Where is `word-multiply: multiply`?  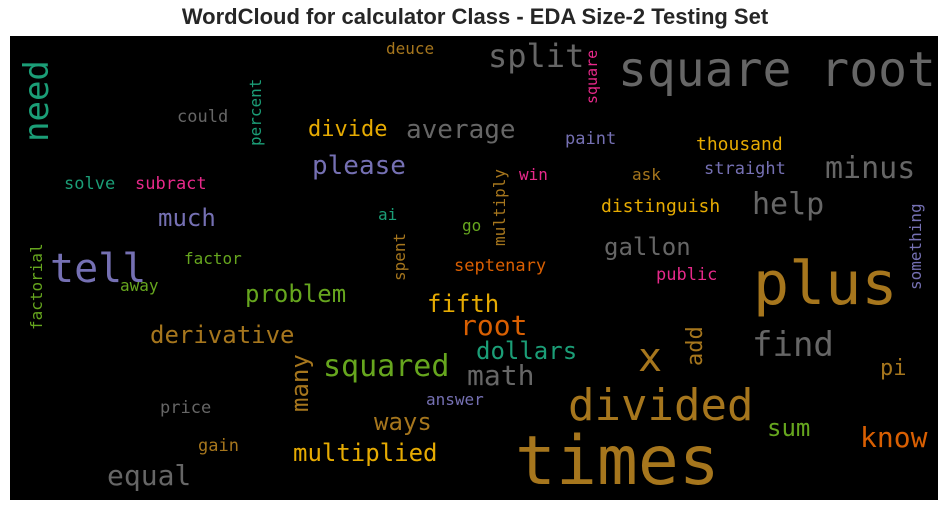
word-multiply: multiply is located at coordinates (499, 207).